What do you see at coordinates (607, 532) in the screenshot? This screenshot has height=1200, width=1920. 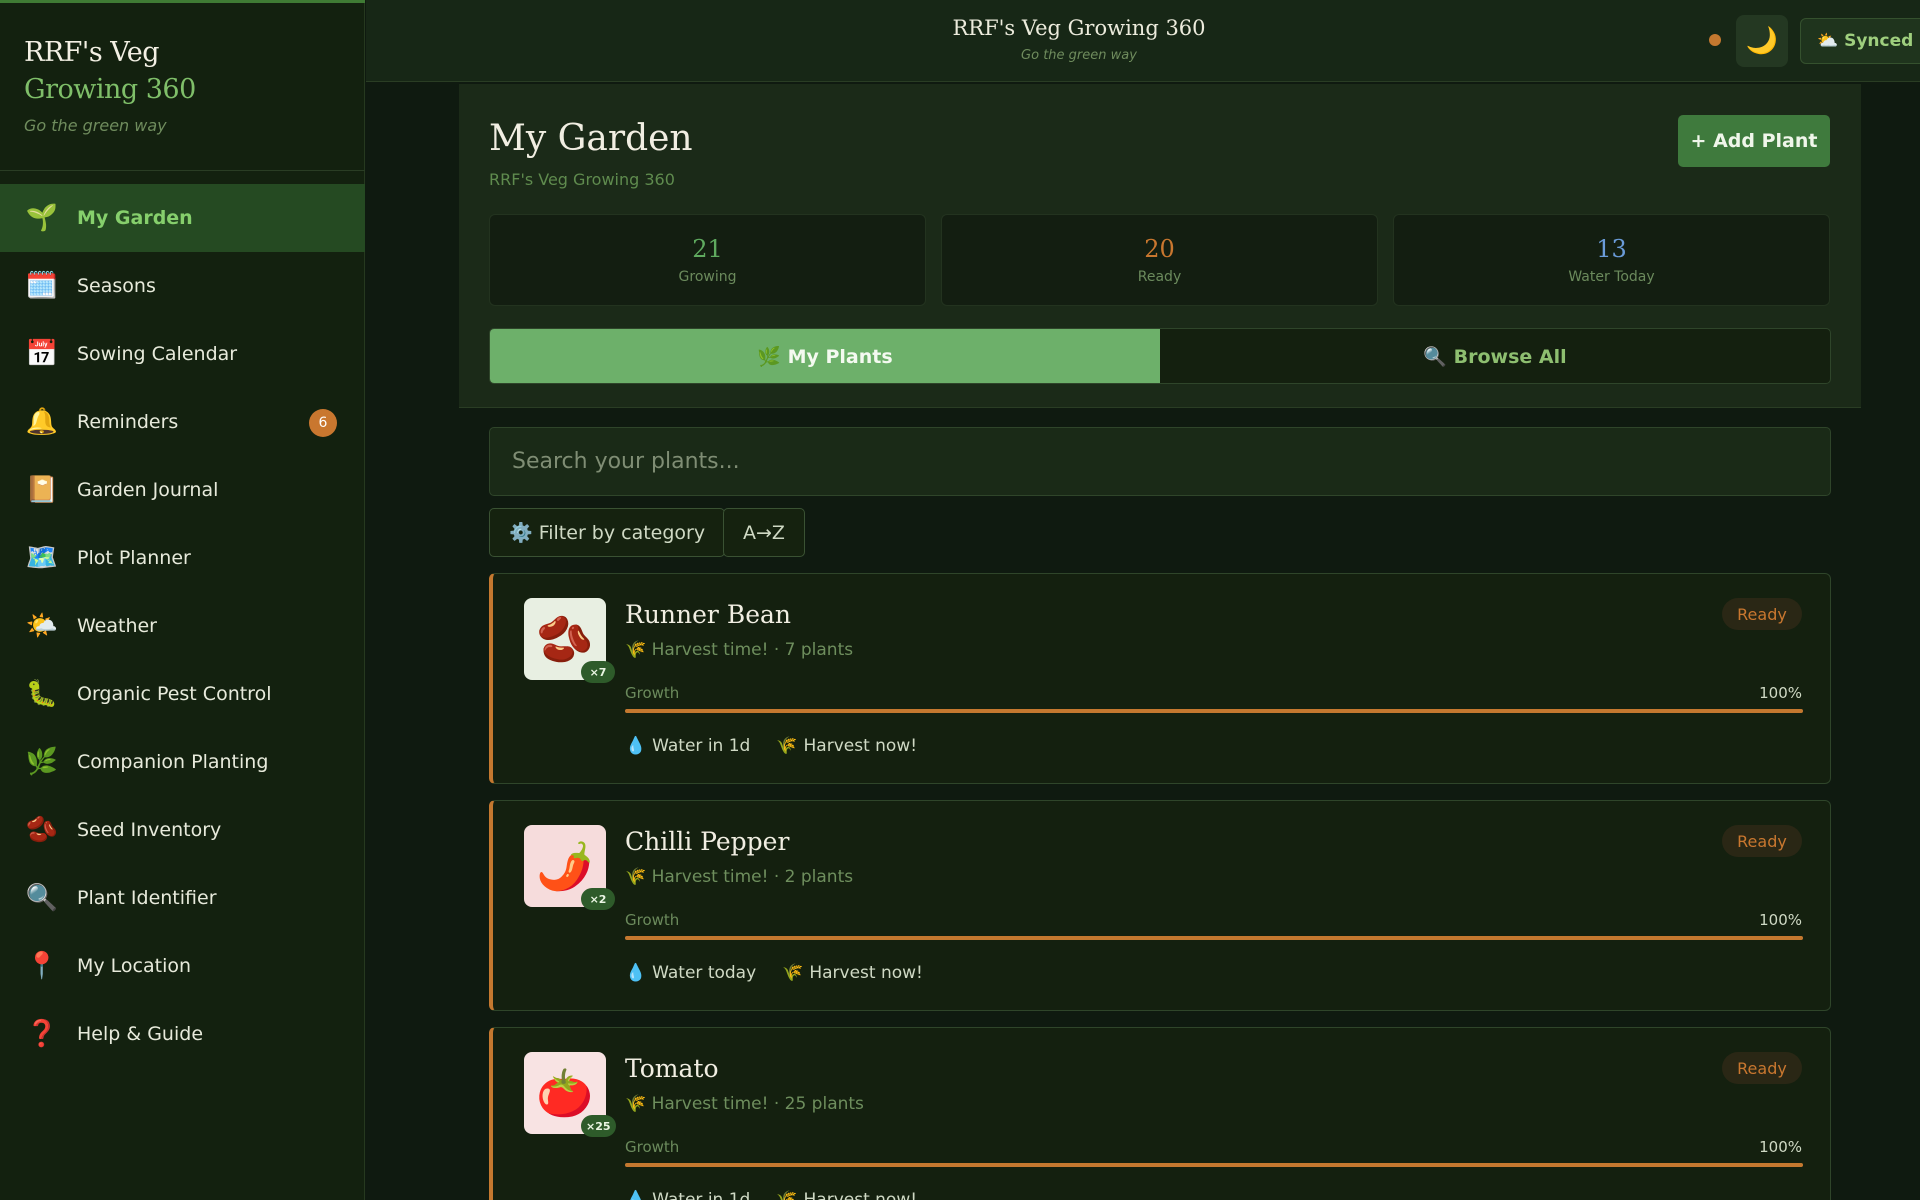 I see `filter-category-button: ⚙️ Filter by category` at bounding box center [607, 532].